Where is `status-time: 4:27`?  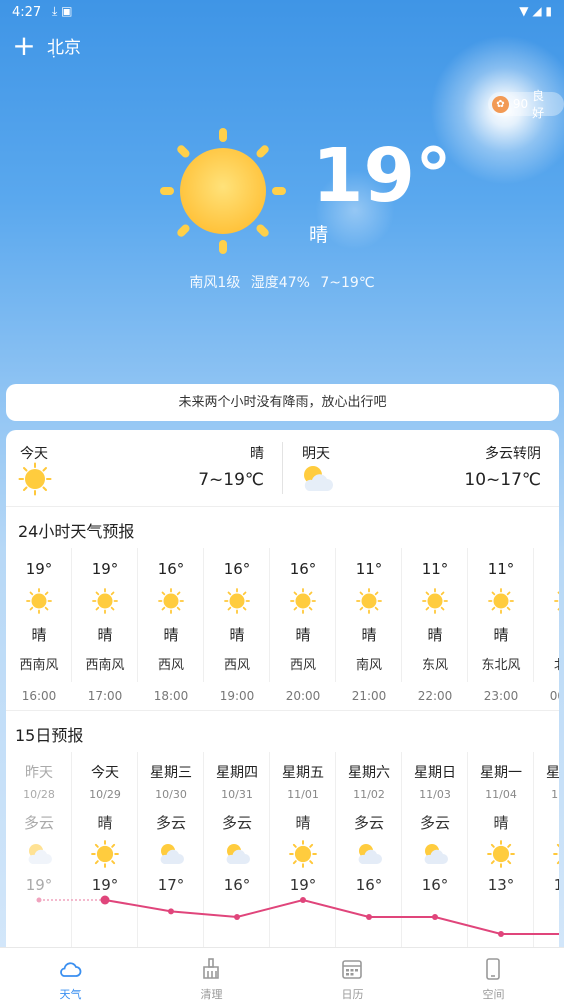
status-time: 4:27 is located at coordinates (27, 12).